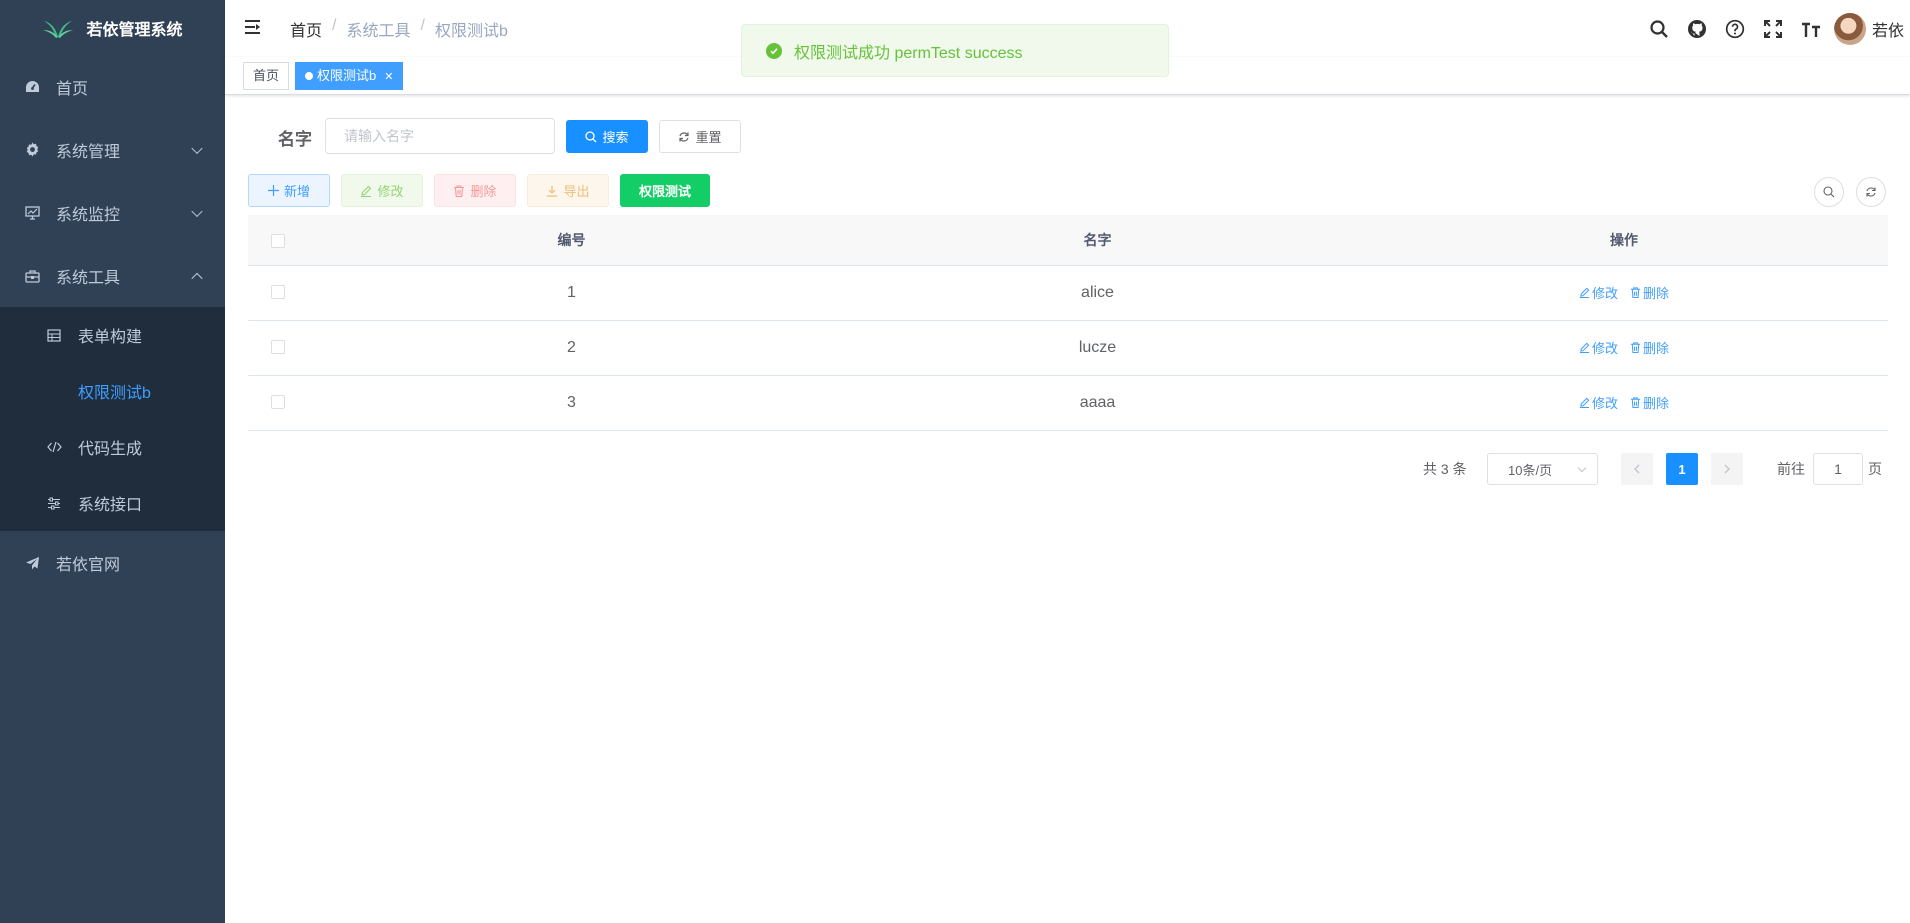  What do you see at coordinates (390, 191) in the screenshot?
I see `edit-button-label: 修改` at bounding box center [390, 191].